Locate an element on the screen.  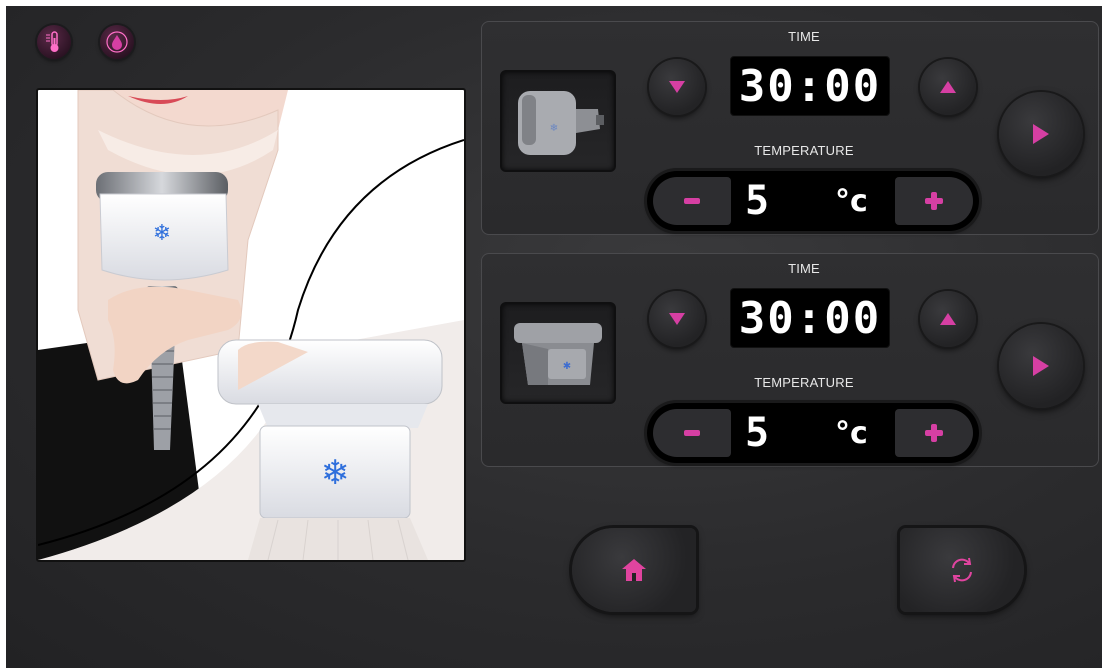
small-handpiece-icon: ❄ is located at coordinates (561, 123).